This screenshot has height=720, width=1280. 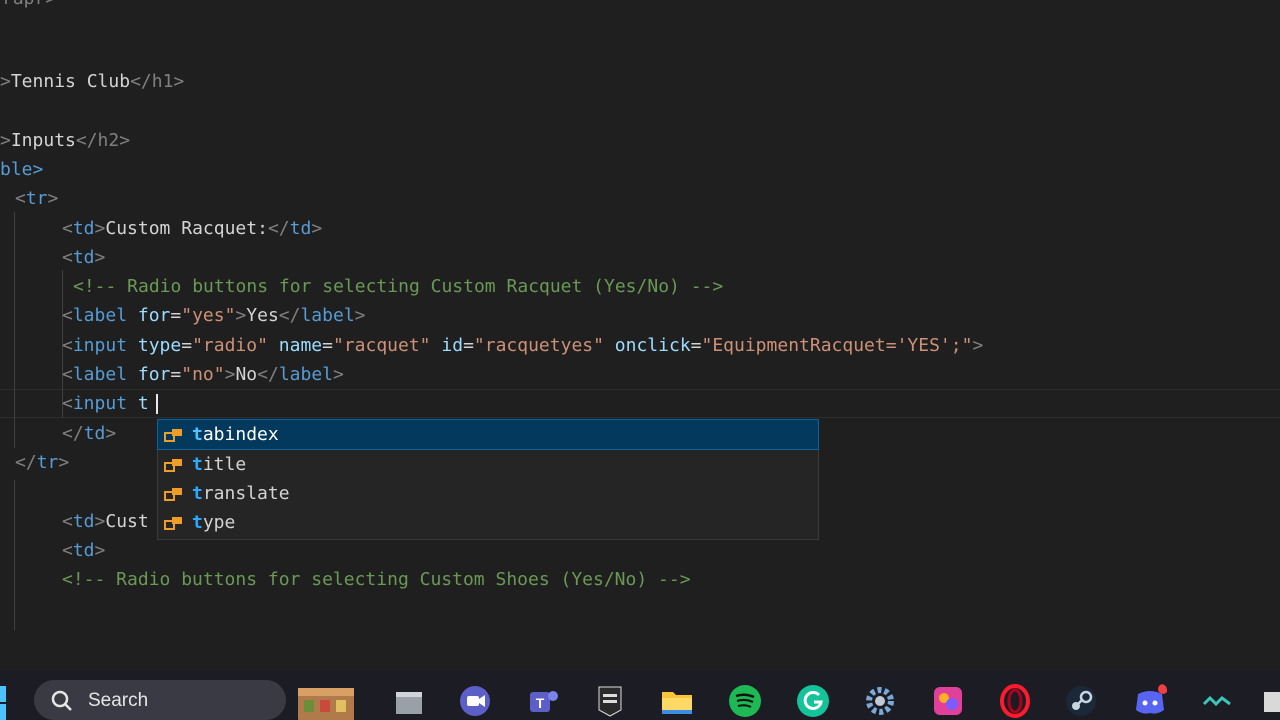 What do you see at coordinates (880, 701) in the screenshot?
I see `settings-gear-icon` at bounding box center [880, 701].